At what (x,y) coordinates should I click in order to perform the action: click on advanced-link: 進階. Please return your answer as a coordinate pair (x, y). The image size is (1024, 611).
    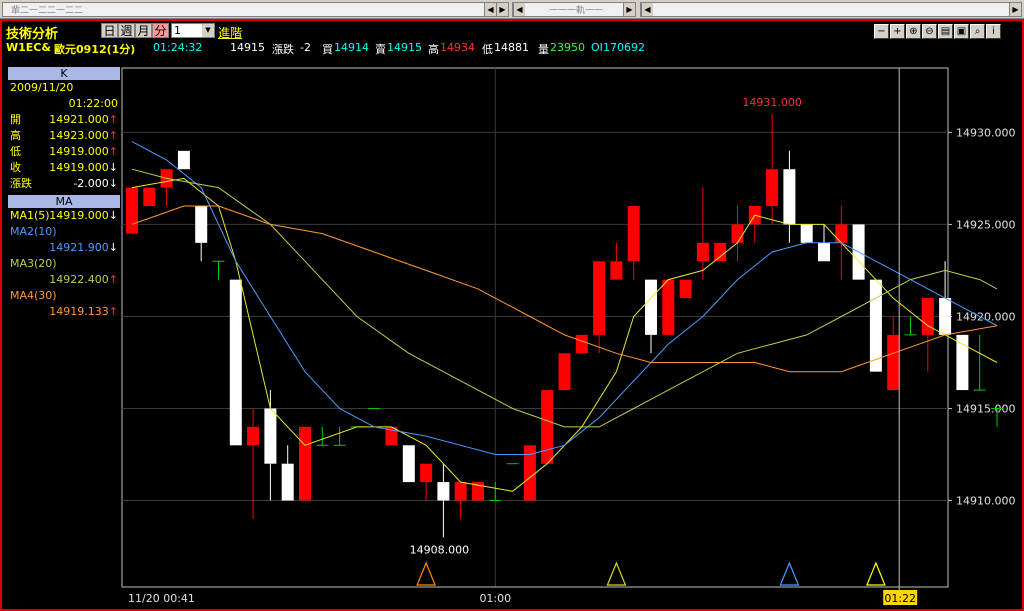
    Looking at the image, I should click on (230, 32).